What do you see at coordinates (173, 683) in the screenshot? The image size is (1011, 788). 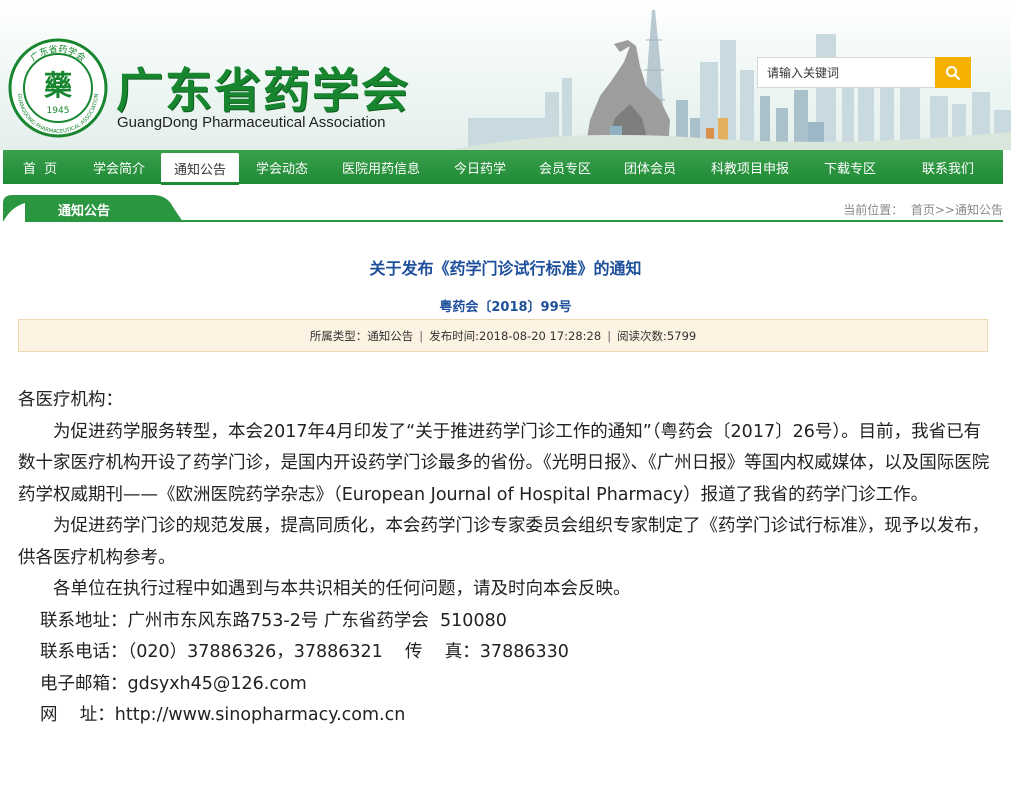 I see `contact-email: 电子邮箱：gdsyxh45@126.com` at bounding box center [173, 683].